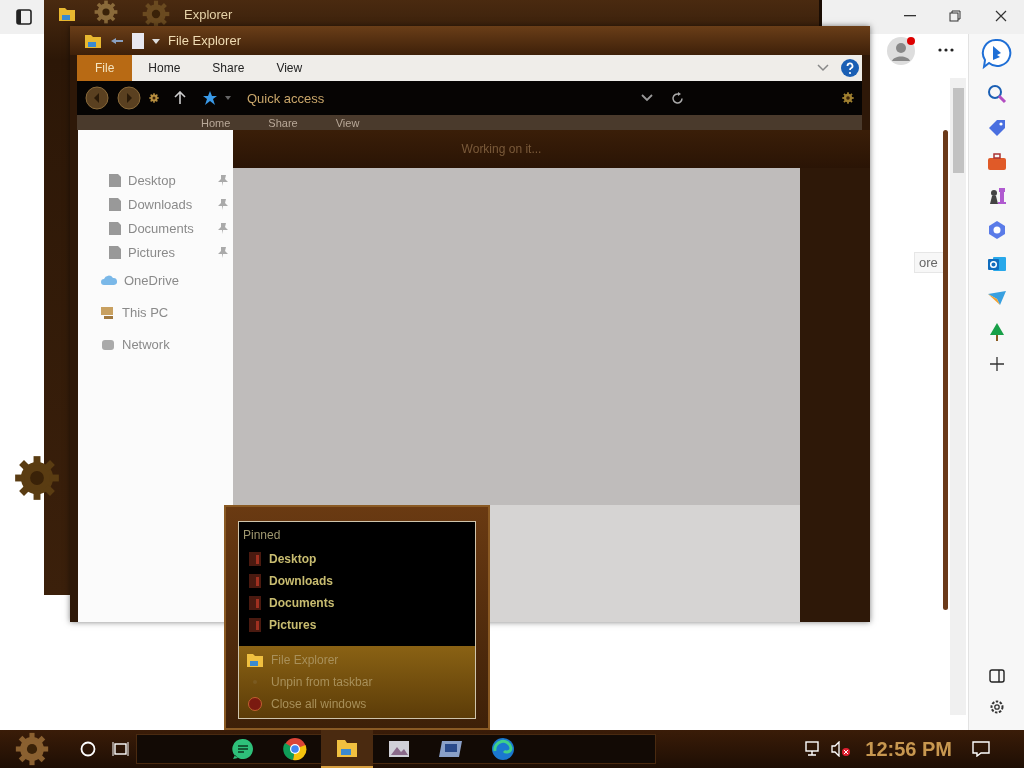 The image size is (1024, 768). I want to click on address-text: Quick access, so click(286, 98).